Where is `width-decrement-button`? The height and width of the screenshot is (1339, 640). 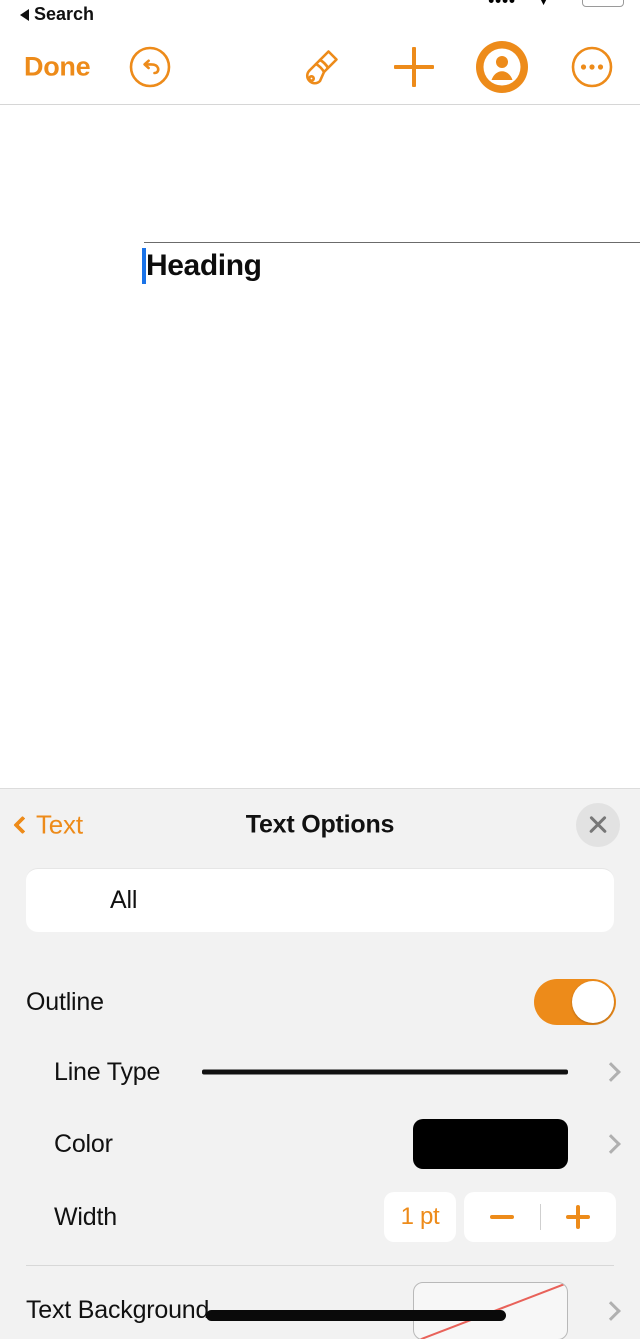
width-decrement-button is located at coordinates (502, 1217).